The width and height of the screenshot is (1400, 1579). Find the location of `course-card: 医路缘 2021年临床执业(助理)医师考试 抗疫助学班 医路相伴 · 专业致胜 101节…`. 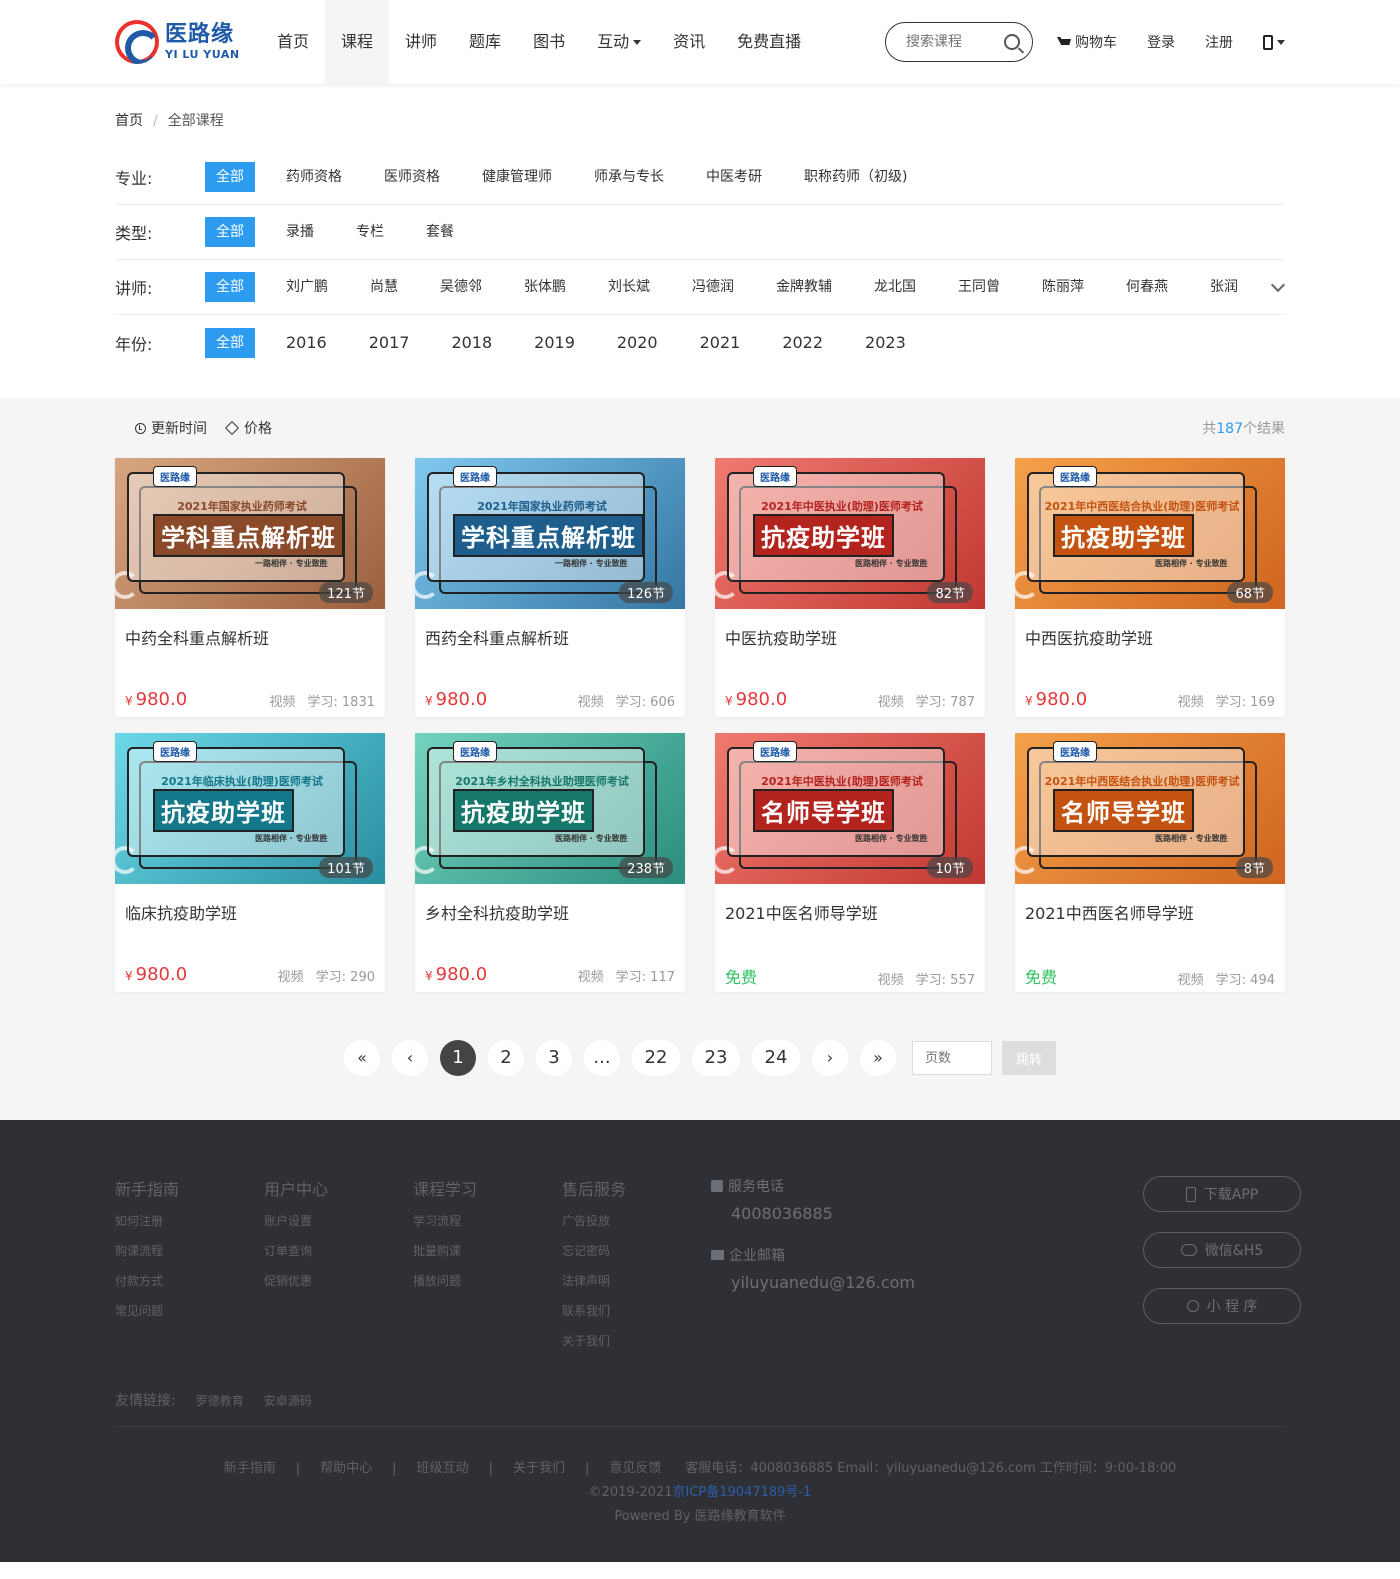

course-card: 医路缘 2021年临床执业(助理)医师考试 抗疫助学班 医路相伴 · 专业致胜 101节… is located at coordinates (250, 862).